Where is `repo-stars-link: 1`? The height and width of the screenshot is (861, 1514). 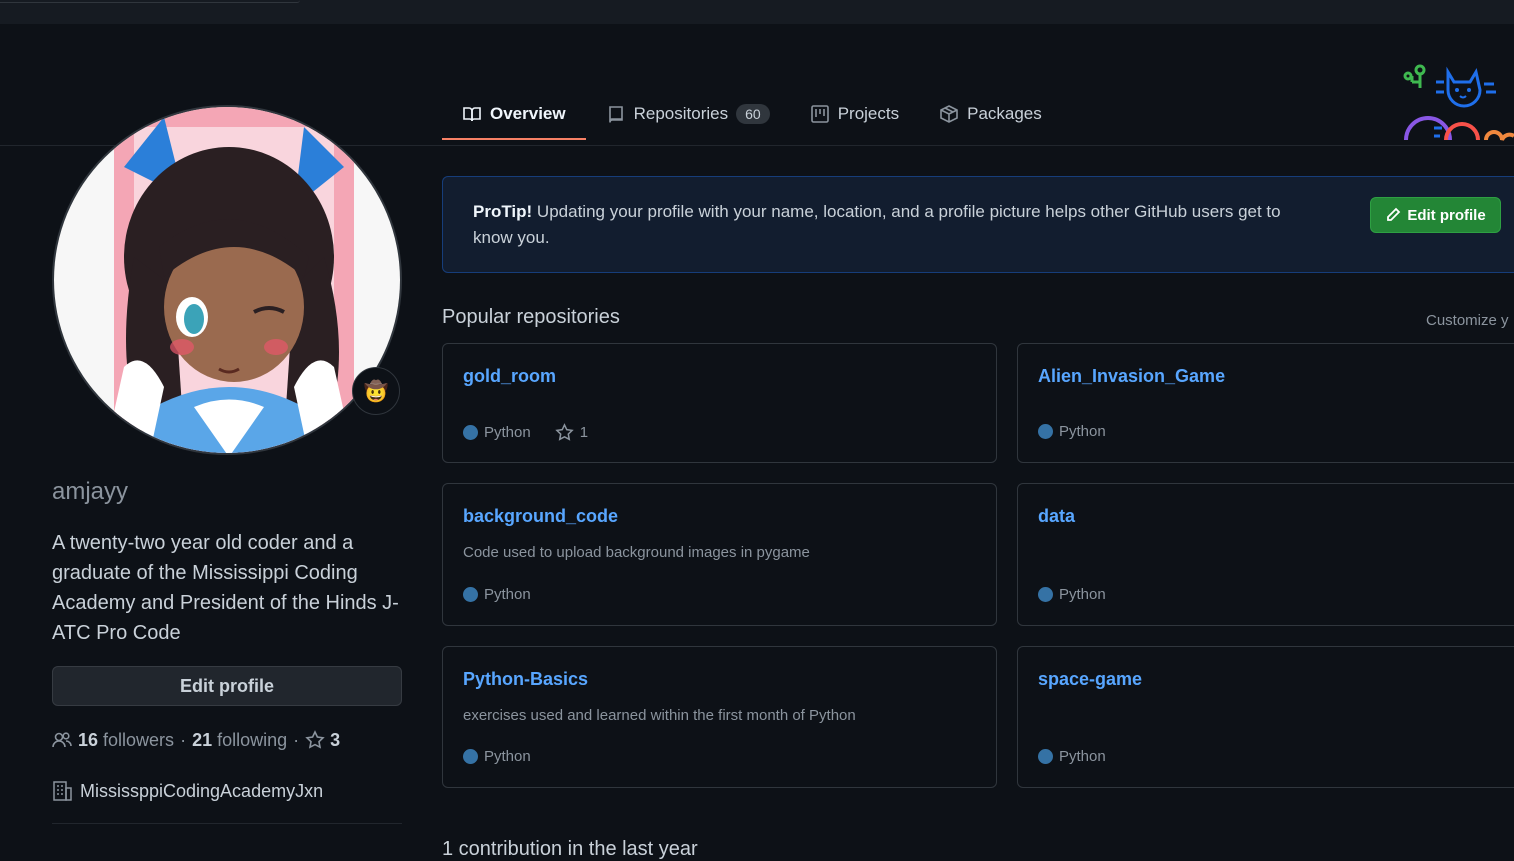
repo-stars-link: 1 is located at coordinates (571, 432).